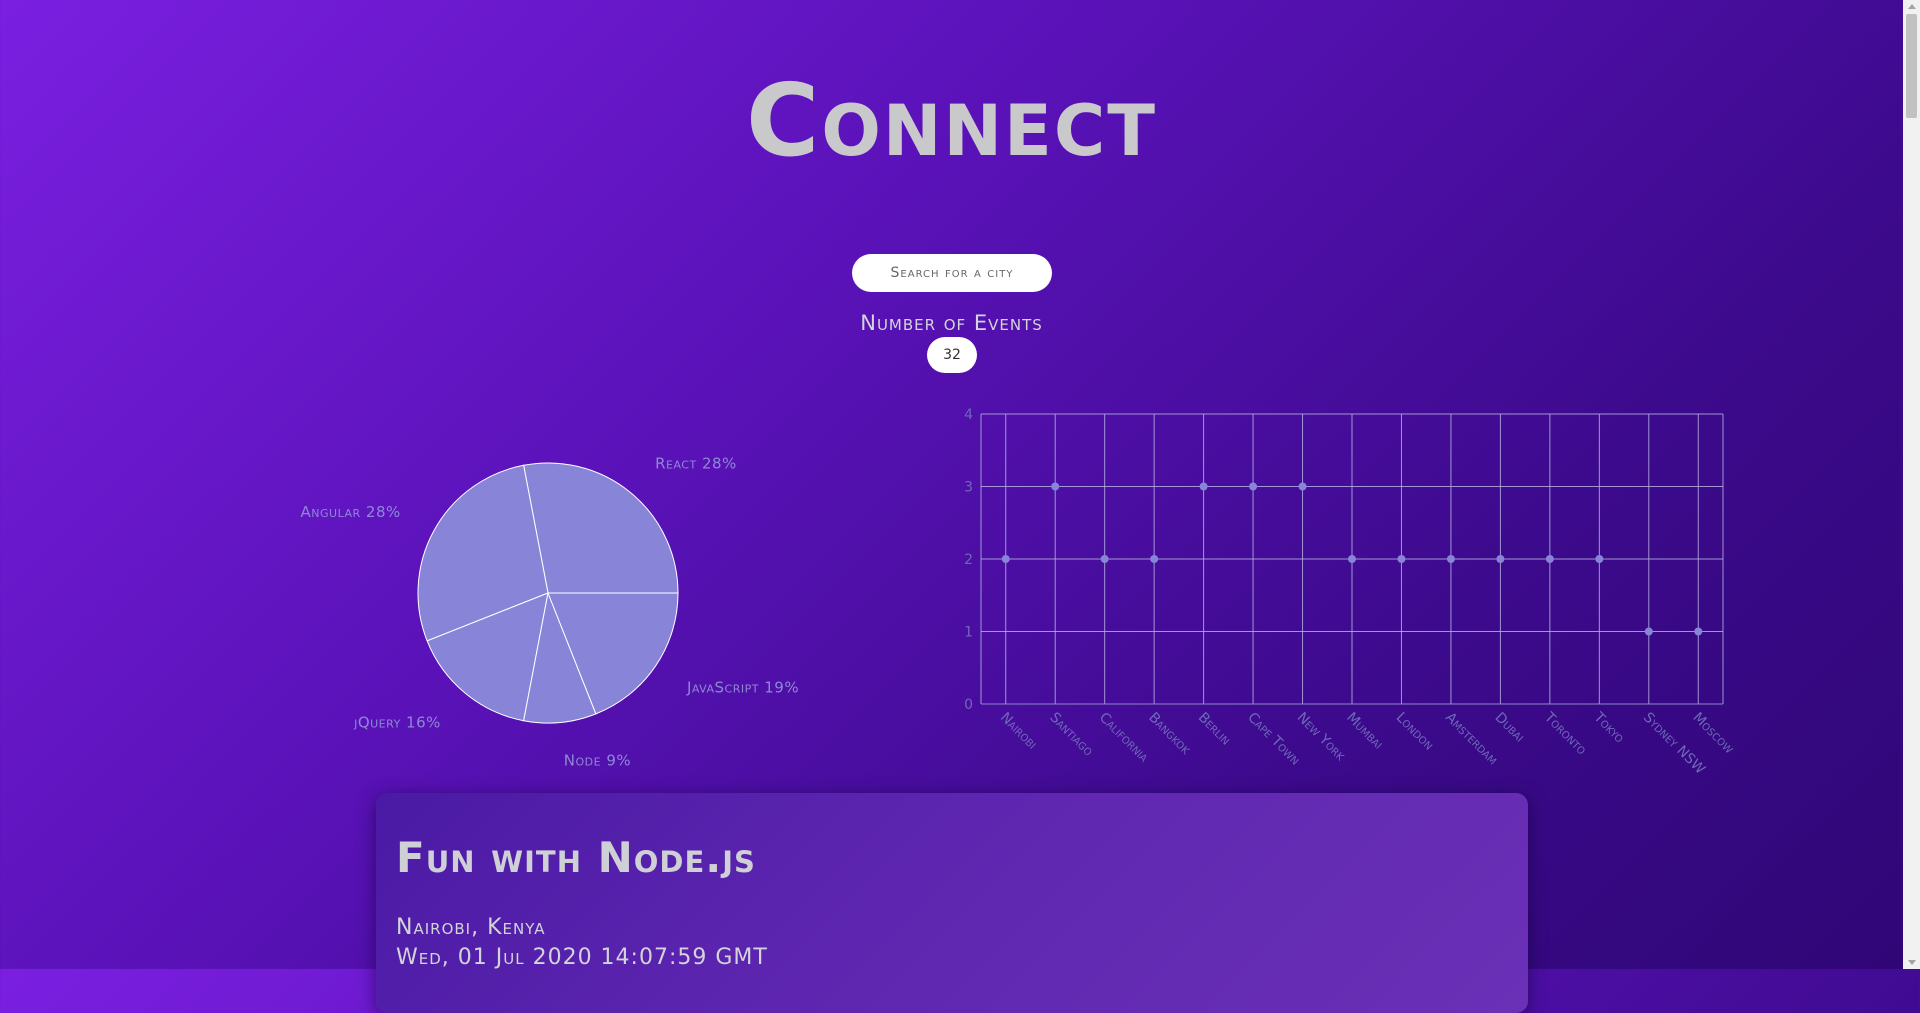 This screenshot has width=1920, height=1013. I want to click on pie-label-react: React 28%, so click(696, 464).